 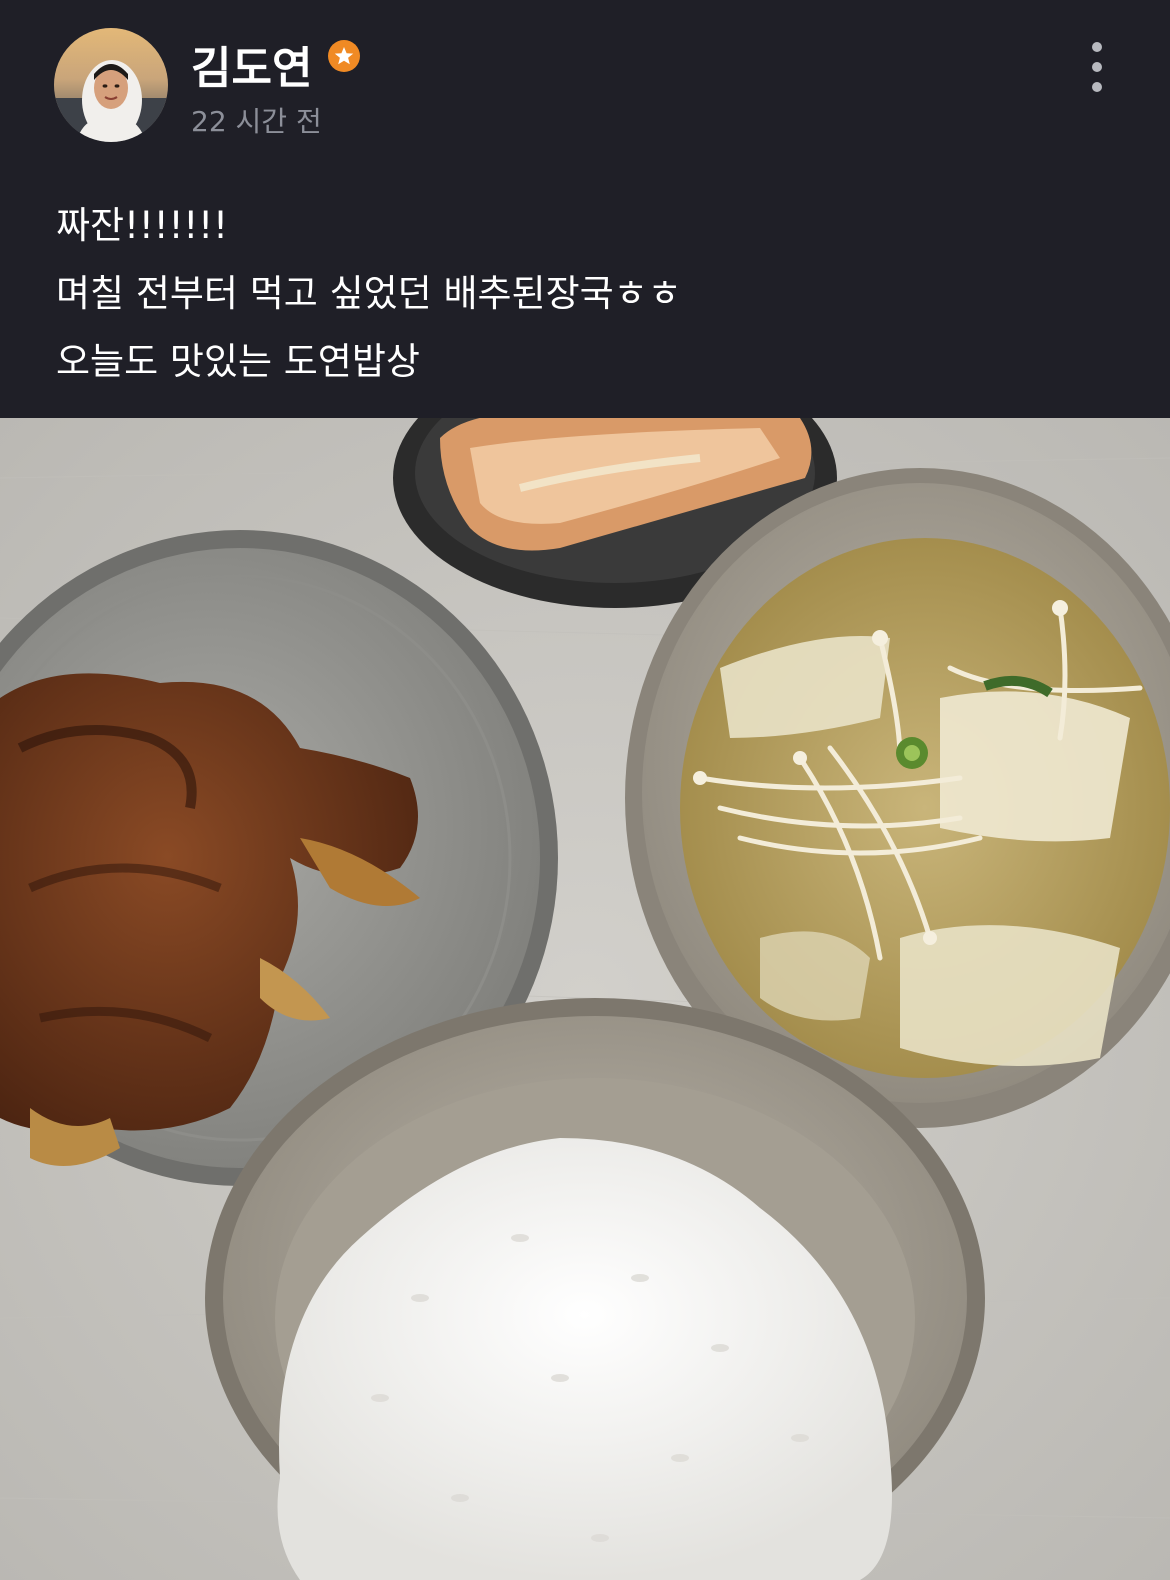 What do you see at coordinates (369, 293) in the screenshot?
I see `caption-line: 며칠 전부터 먹고 싶었던 배추된장국ㅎㅎ` at bounding box center [369, 293].